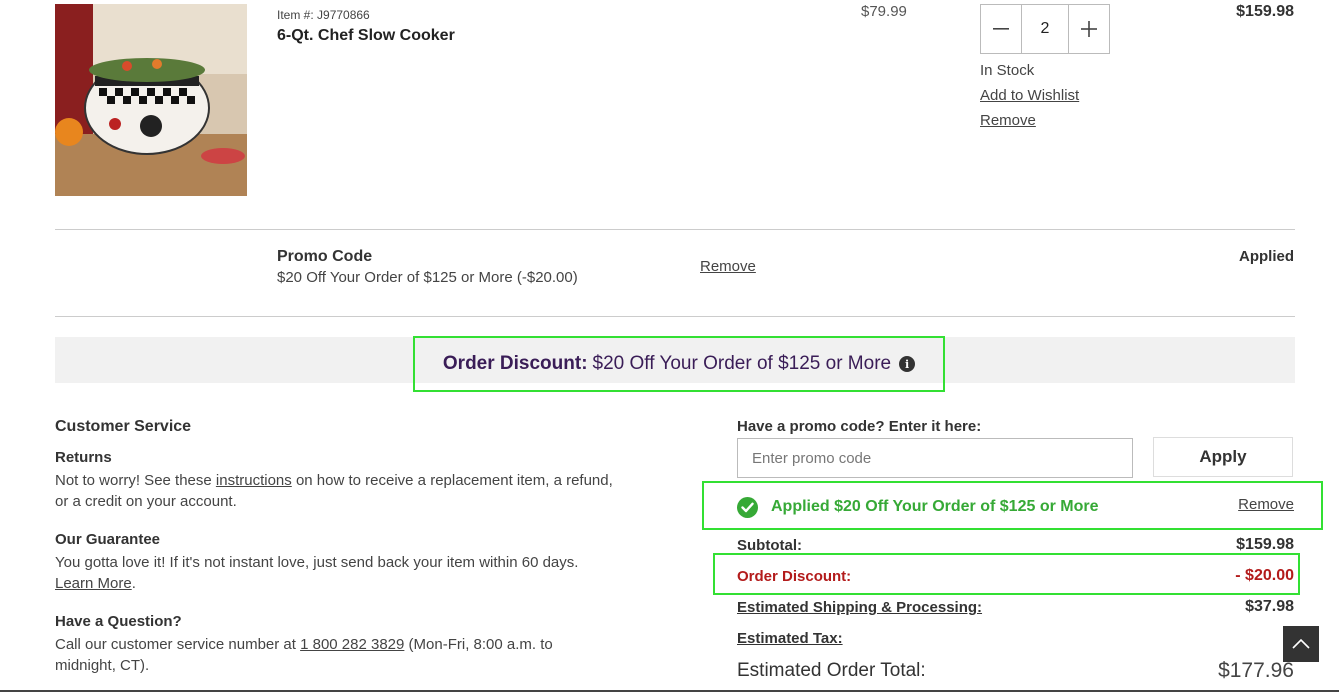  What do you see at coordinates (1244, 504) in the screenshot?
I see `applied-promo-remove-link: Remove` at bounding box center [1244, 504].